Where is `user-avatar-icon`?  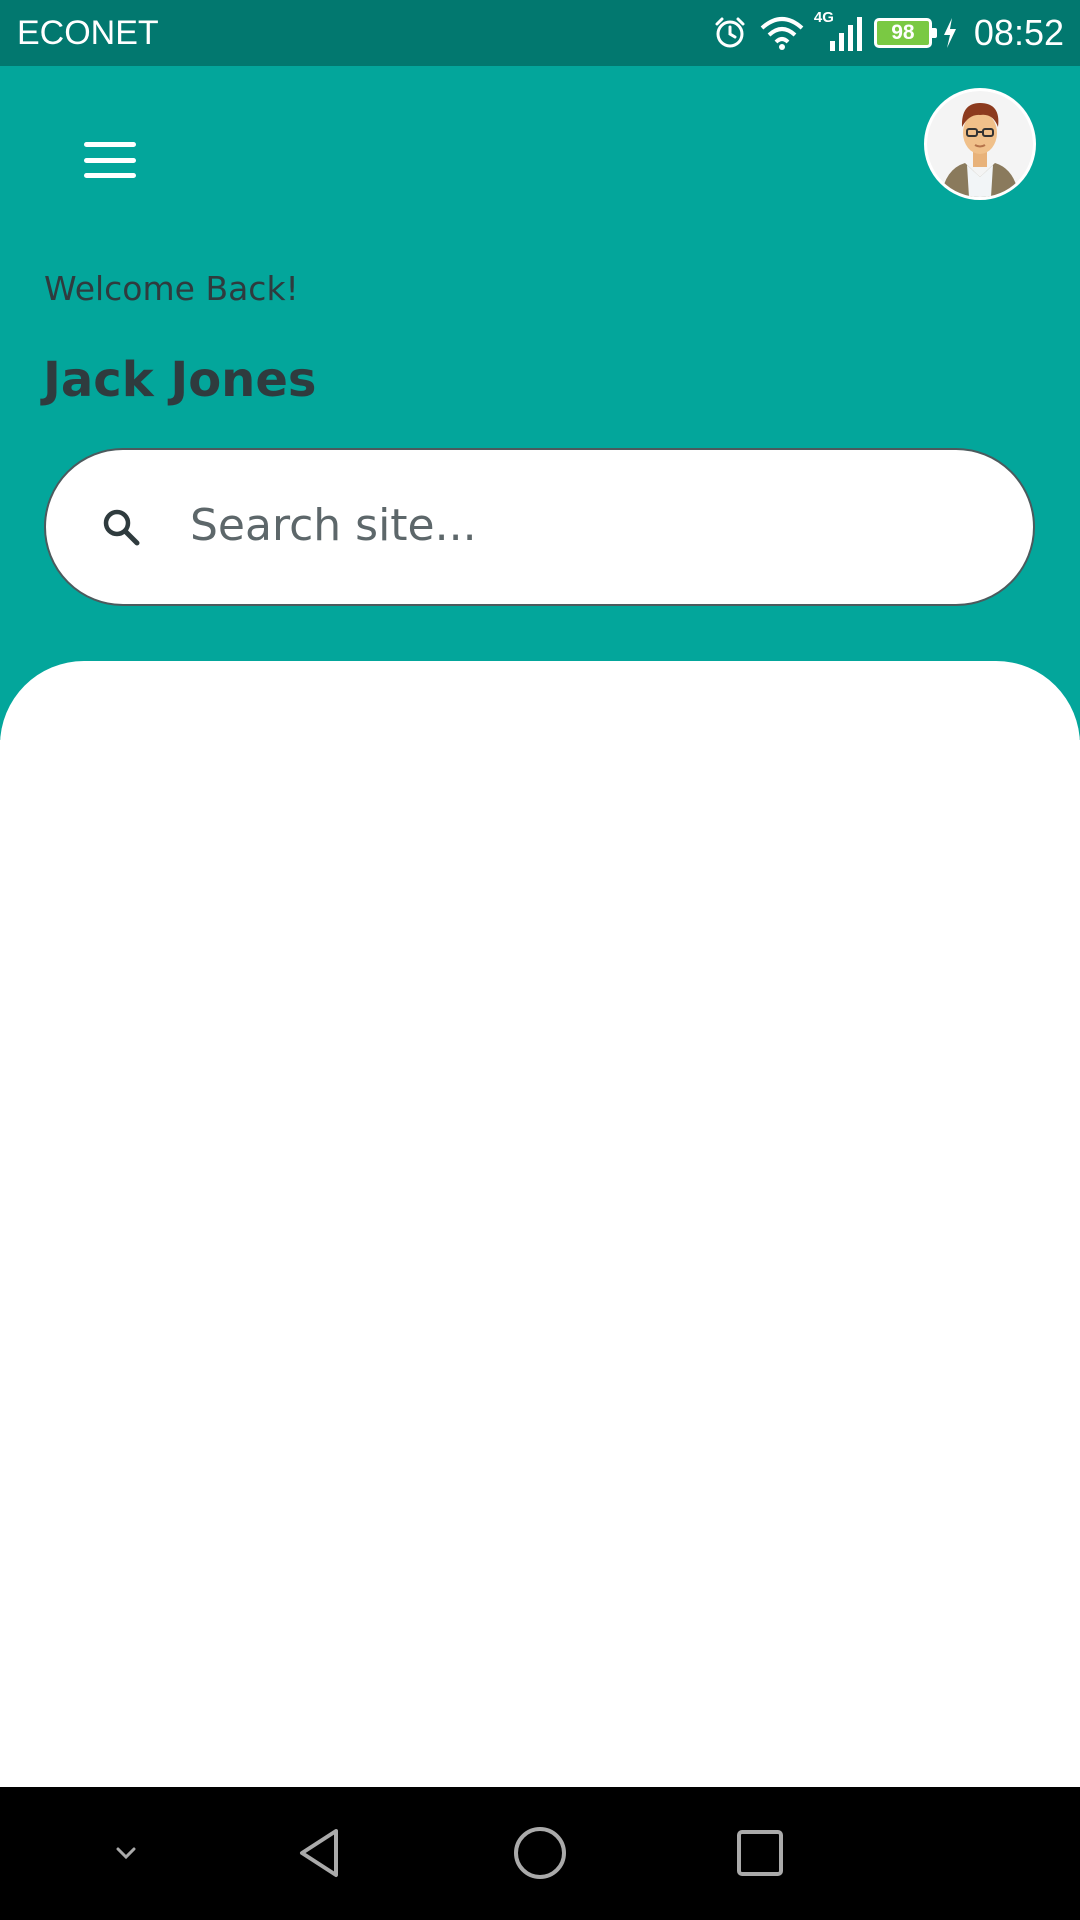 user-avatar-icon is located at coordinates (980, 144).